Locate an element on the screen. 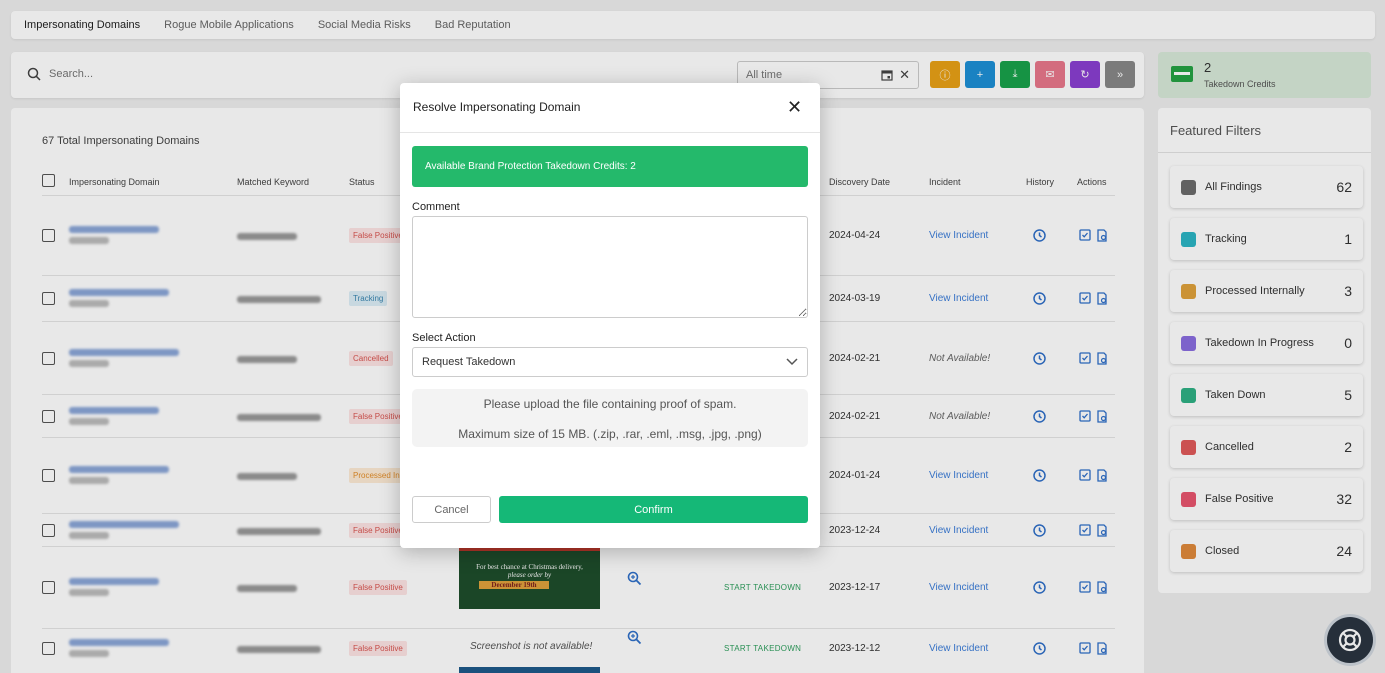  action-select: Request Takedown is located at coordinates (610, 362).